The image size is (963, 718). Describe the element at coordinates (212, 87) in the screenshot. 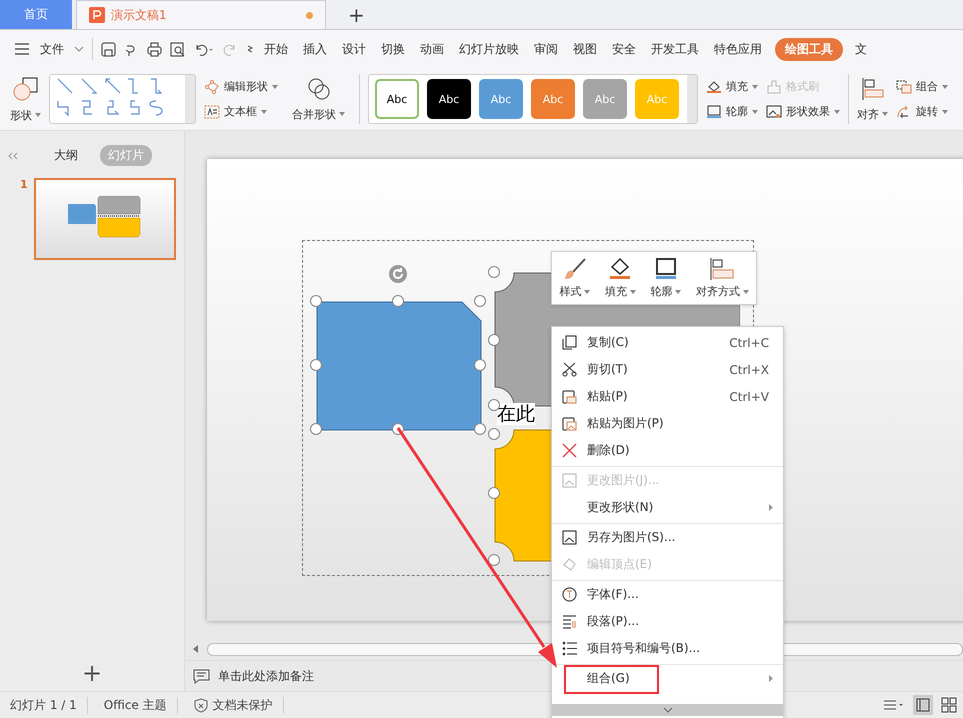

I see `edit-points-icon` at that location.